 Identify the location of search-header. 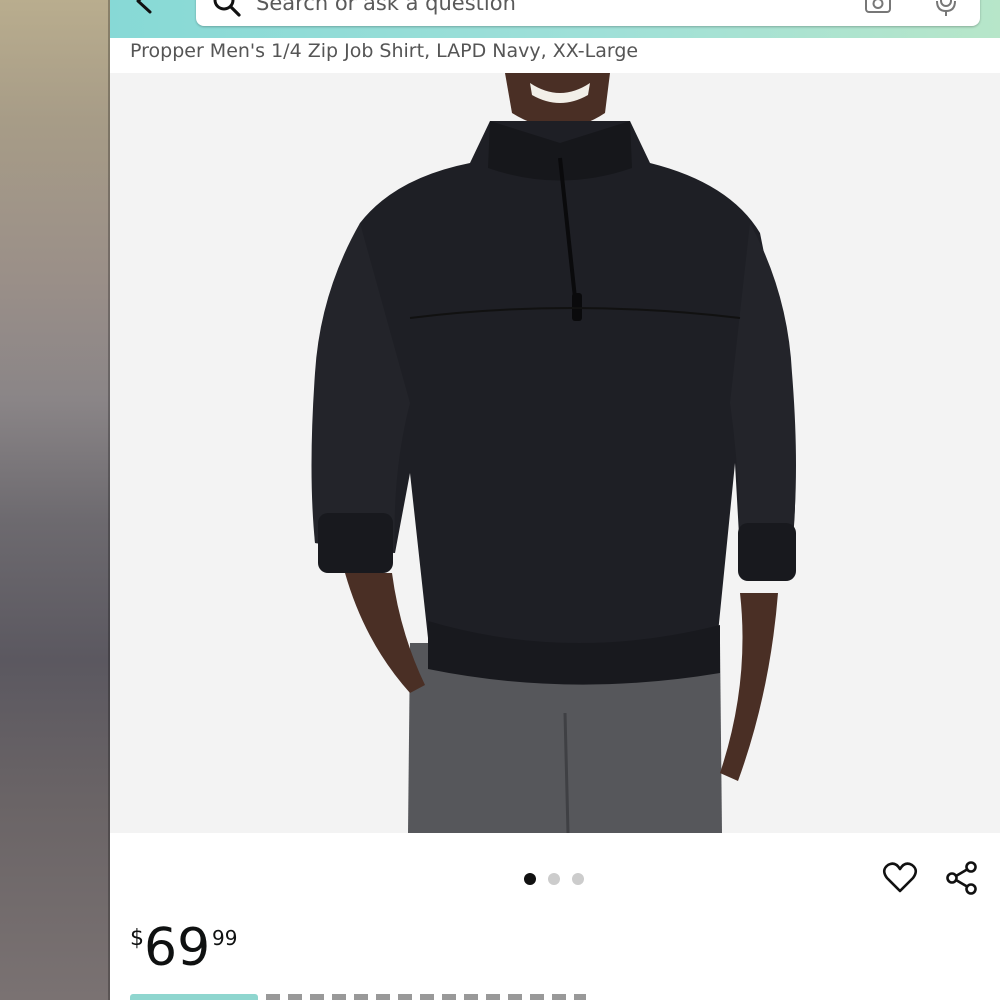
(555, 19).